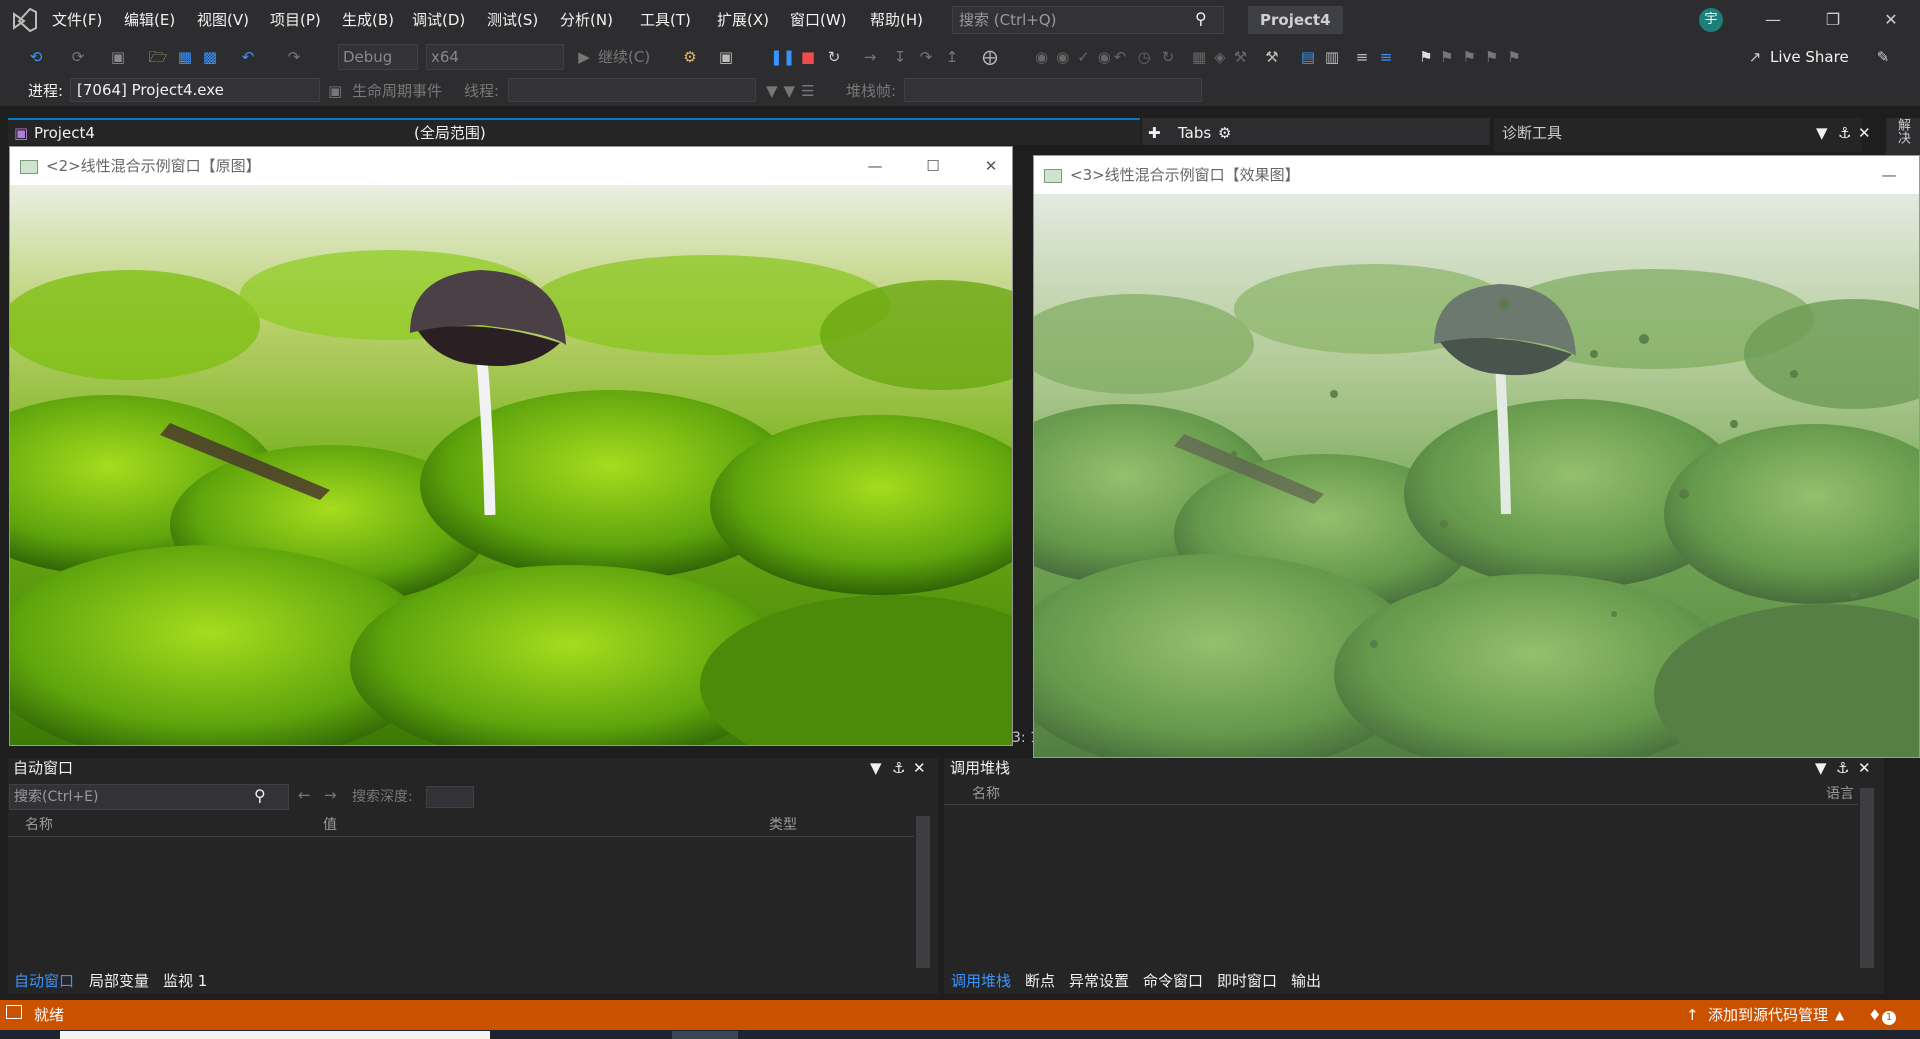  What do you see at coordinates (1194, 133) in the screenshot?
I see `tabs-label: Tabs` at bounding box center [1194, 133].